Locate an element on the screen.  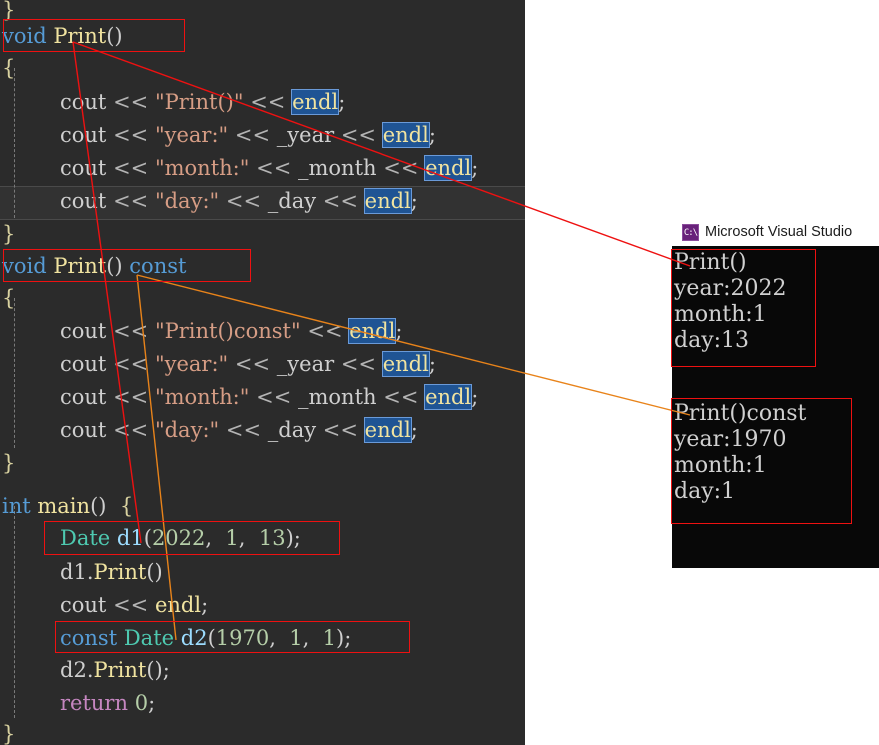
code-line-text: cout << "year:" << _year << endl; is located at coordinates (218, 364).